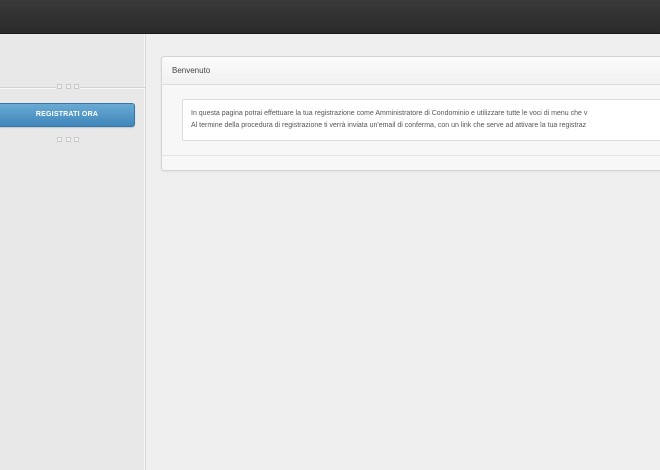  What do you see at coordinates (67, 115) in the screenshot?
I see `register-now-button: REGISTRATI ORA` at bounding box center [67, 115].